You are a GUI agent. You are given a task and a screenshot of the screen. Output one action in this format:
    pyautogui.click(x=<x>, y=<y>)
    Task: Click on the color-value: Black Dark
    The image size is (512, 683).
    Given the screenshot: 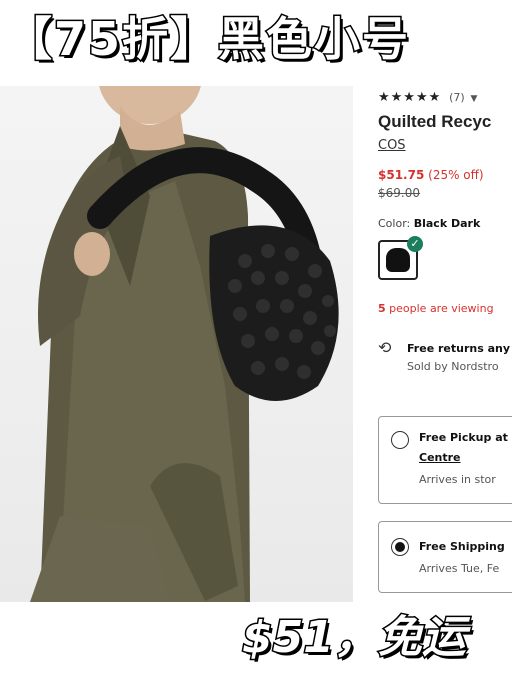 What is the action you would take?
    pyautogui.click(x=447, y=223)
    